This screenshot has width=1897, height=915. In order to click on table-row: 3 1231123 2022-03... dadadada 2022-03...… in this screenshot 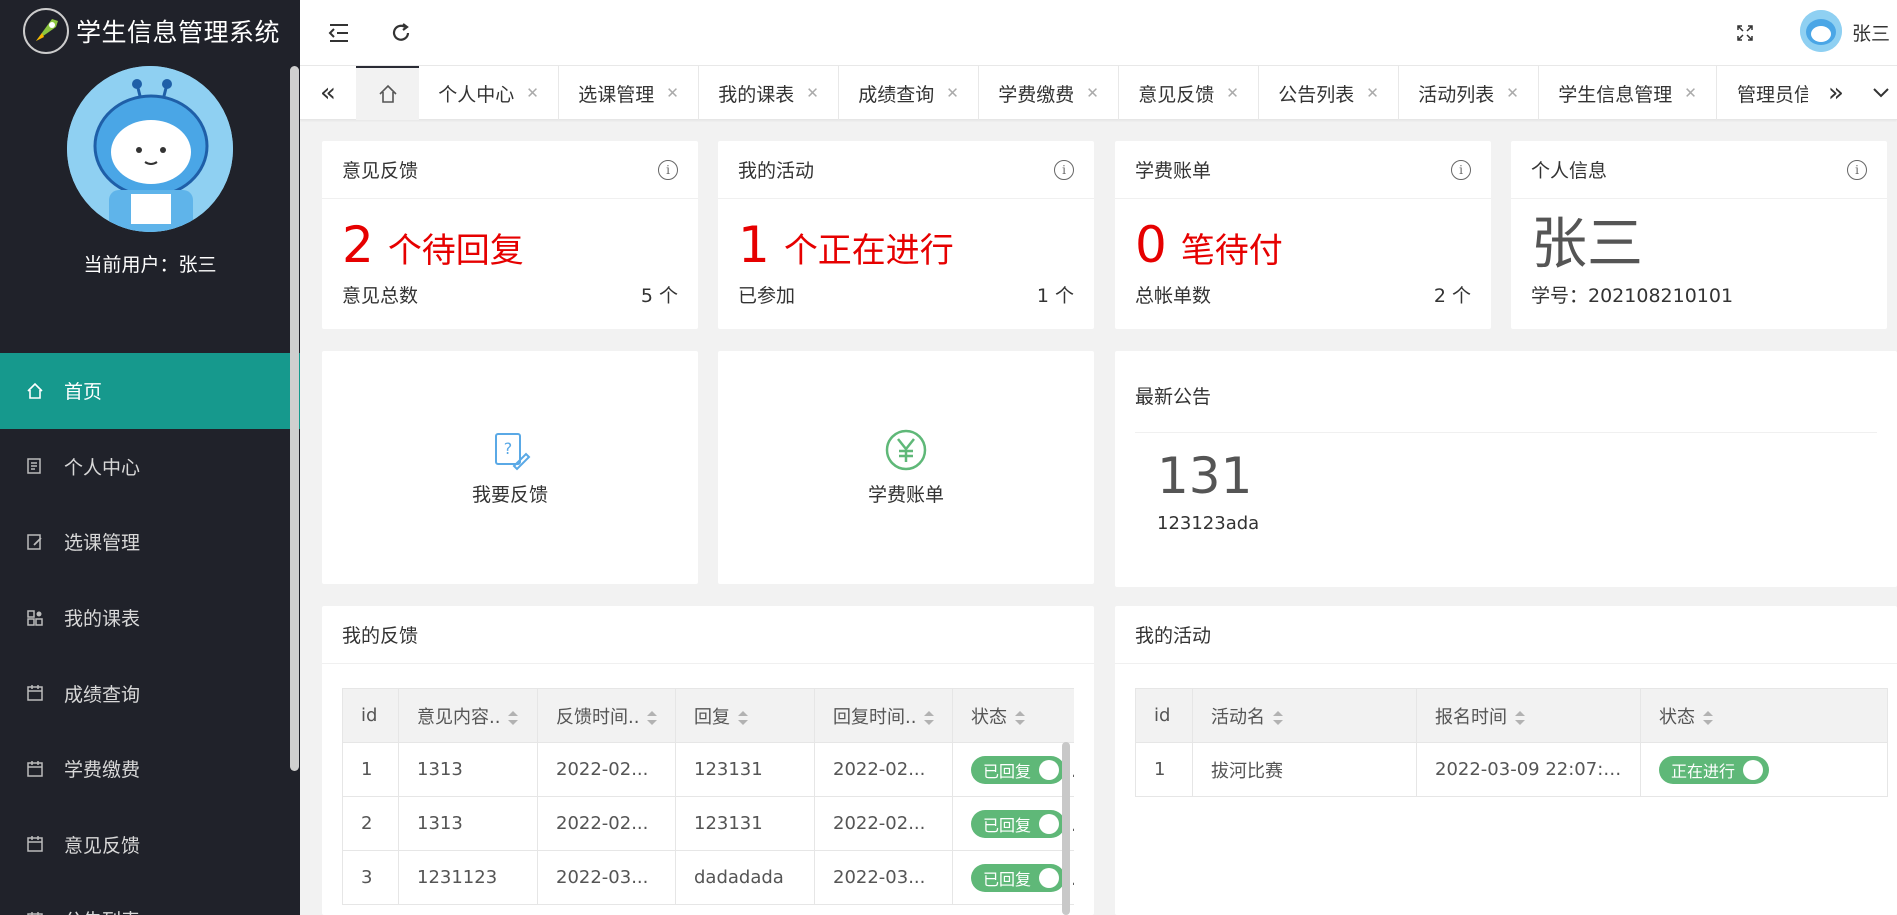, I will do `click(708, 877)`.